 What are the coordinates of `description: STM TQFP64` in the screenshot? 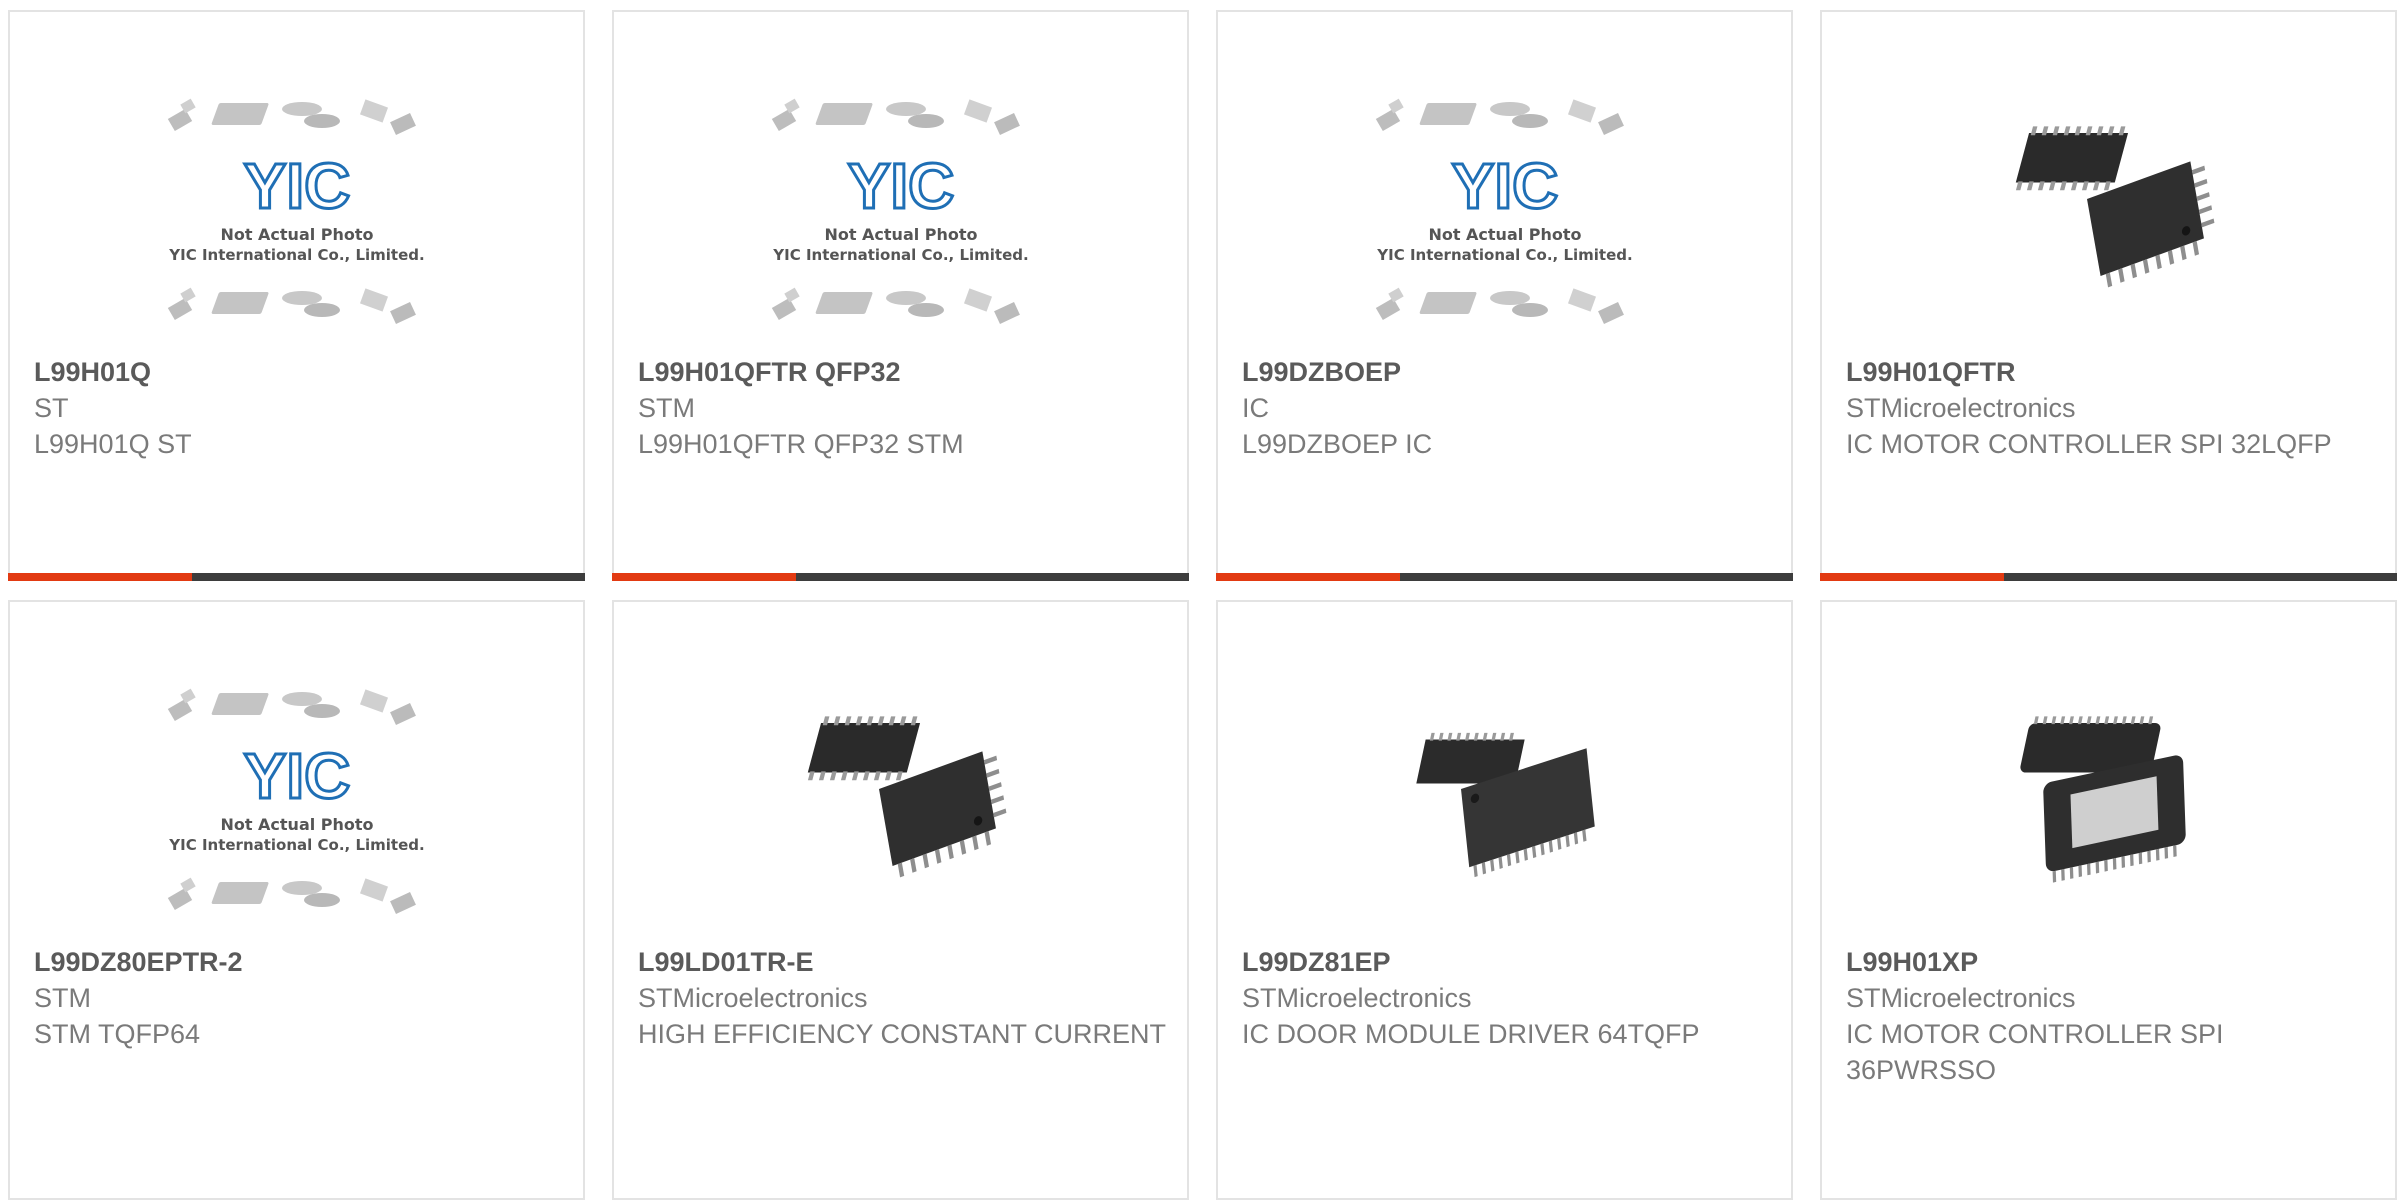 It's located at (117, 1034).